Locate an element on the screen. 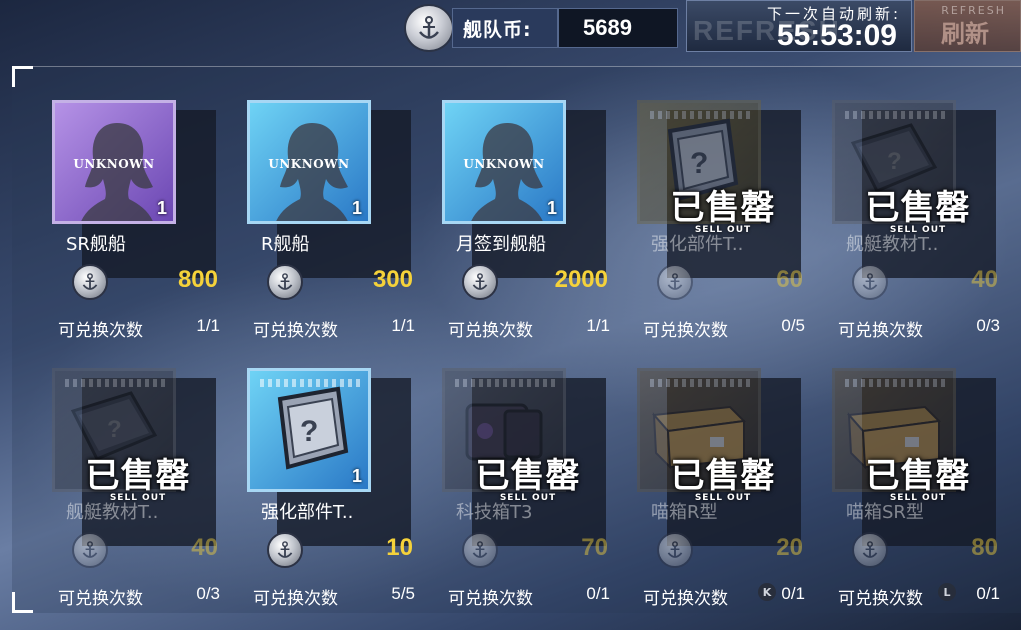 This screenshot has height=630, width=1021. shop-item: ? 1 强化部件T.. 10 可兑换次数 5/5 is located at coordinates (333, 493).